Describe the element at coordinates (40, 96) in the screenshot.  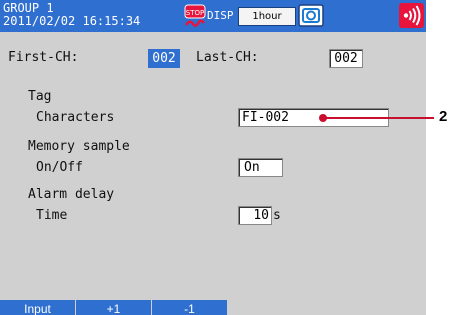
I see `tag-heading: Tag` at that location.